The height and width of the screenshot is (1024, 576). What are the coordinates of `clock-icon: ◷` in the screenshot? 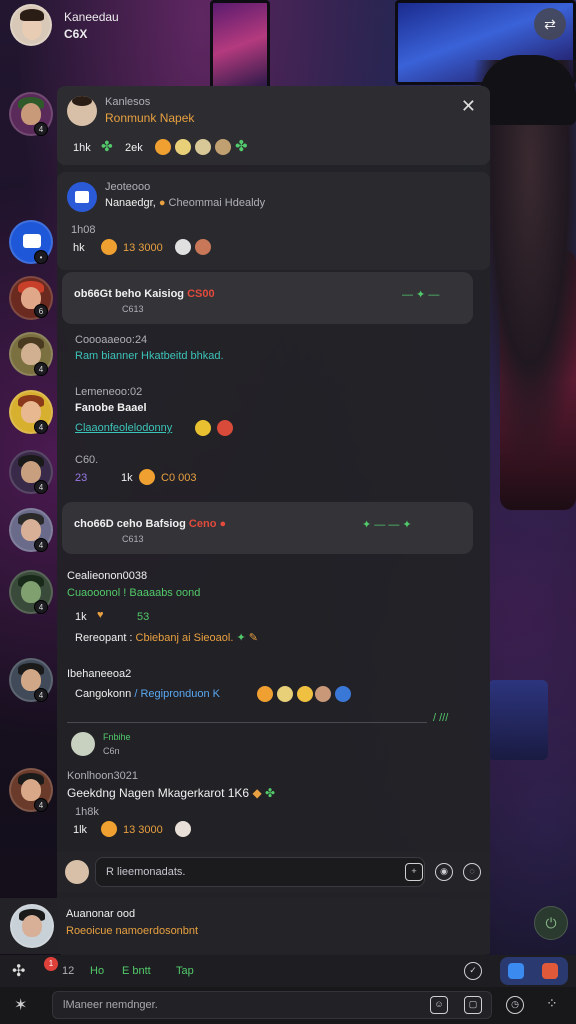 It's located at (515, 1005).